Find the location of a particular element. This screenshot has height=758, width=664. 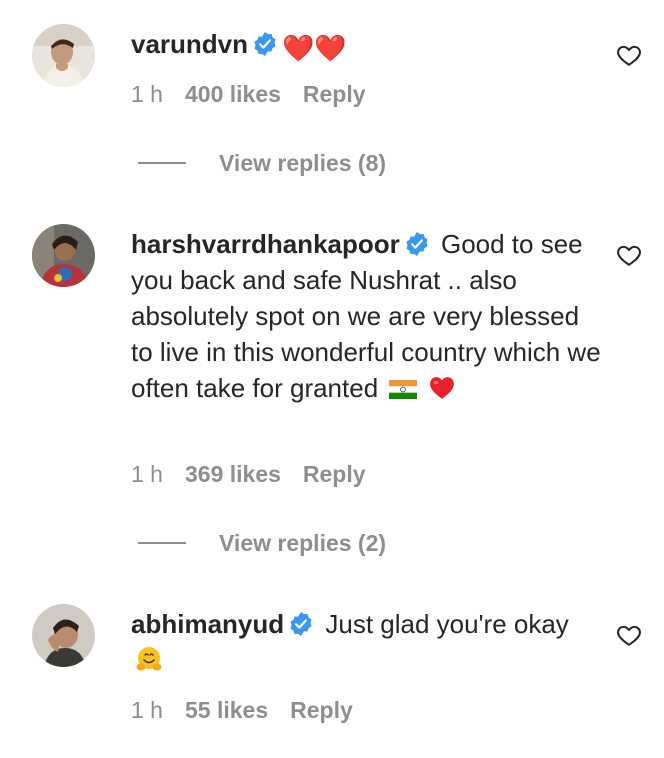

comment-meta: 1 h 55 likes Reply is located at coordinates (253, 710).